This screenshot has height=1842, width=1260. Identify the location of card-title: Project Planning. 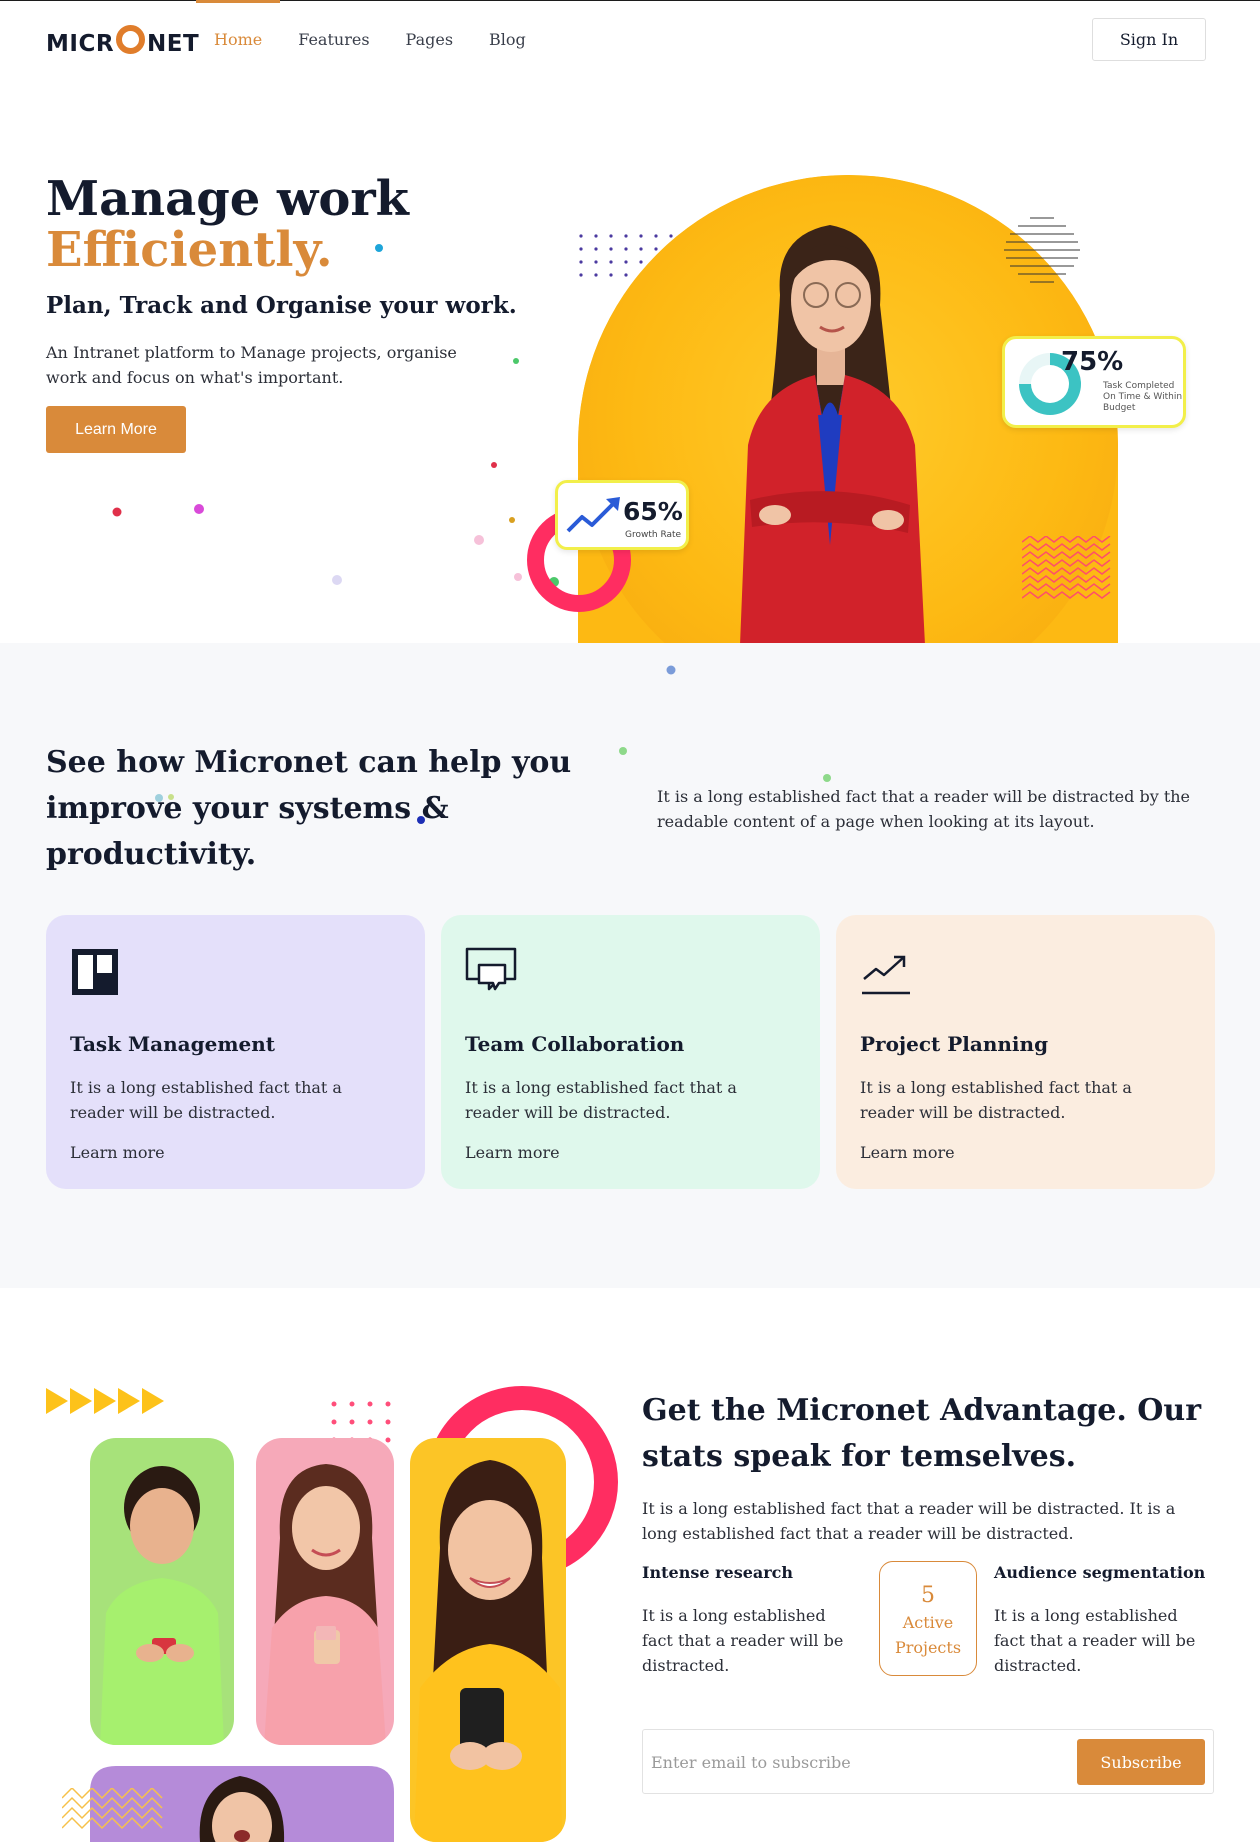
(954, 1044).